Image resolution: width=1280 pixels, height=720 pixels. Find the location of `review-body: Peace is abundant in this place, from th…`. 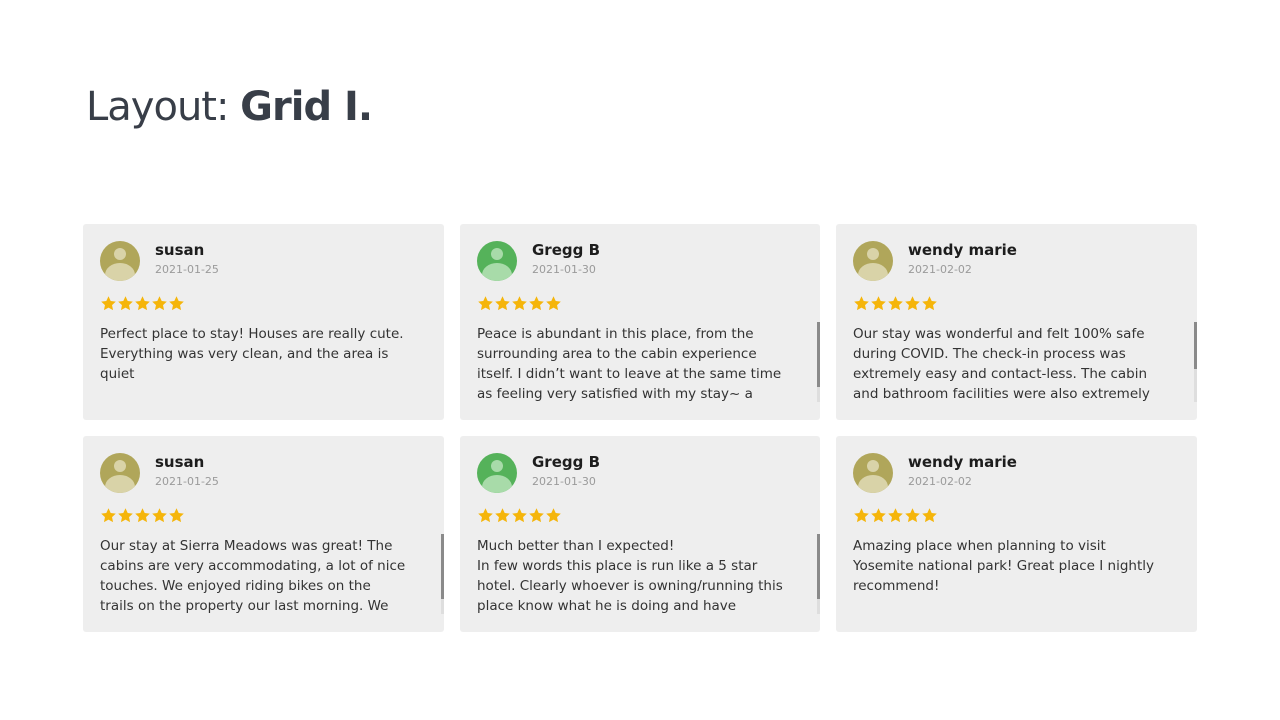

review-body: Peace is abundant in this place, from th… is located at coordinates (640, 364).